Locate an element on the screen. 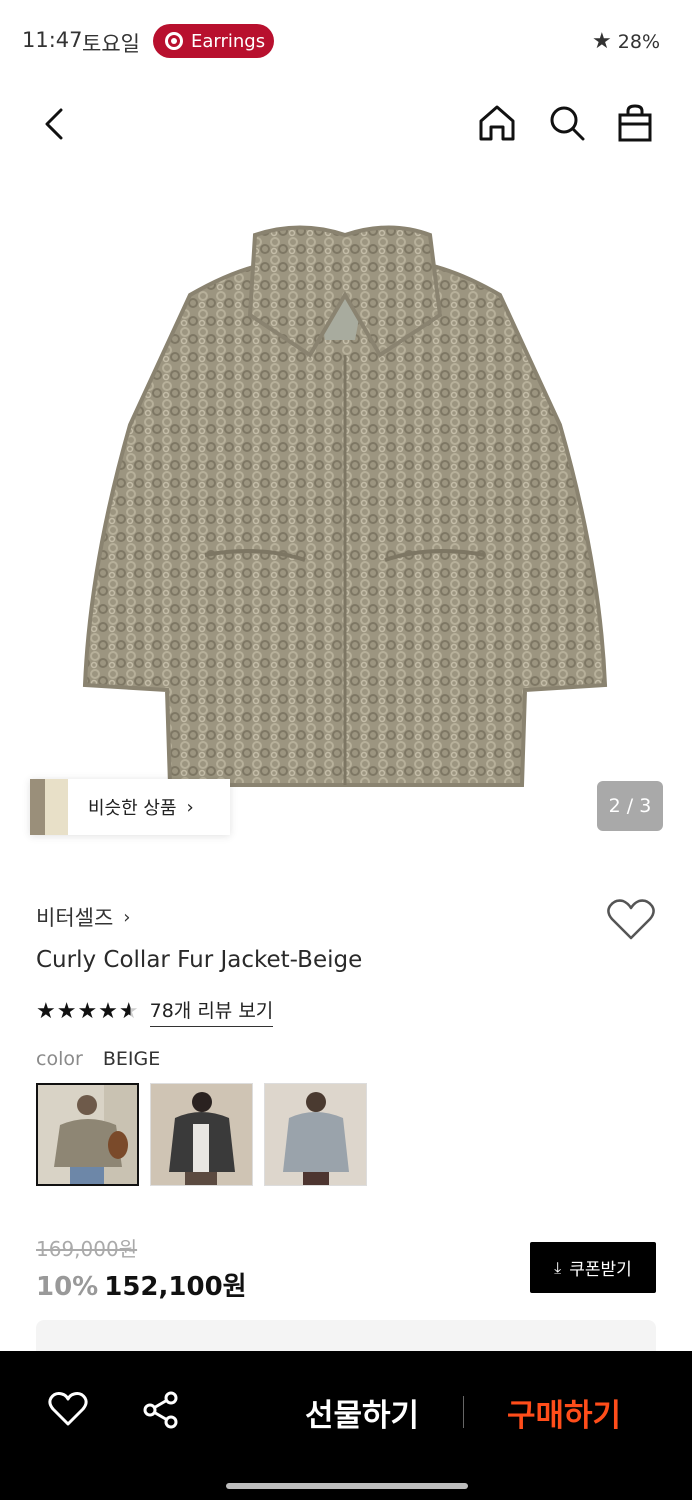 This screenshot has height=1500, width=692. status-bar: 11:47 토요일 Earrings ★ 28% is located at coordinates (346, 42).